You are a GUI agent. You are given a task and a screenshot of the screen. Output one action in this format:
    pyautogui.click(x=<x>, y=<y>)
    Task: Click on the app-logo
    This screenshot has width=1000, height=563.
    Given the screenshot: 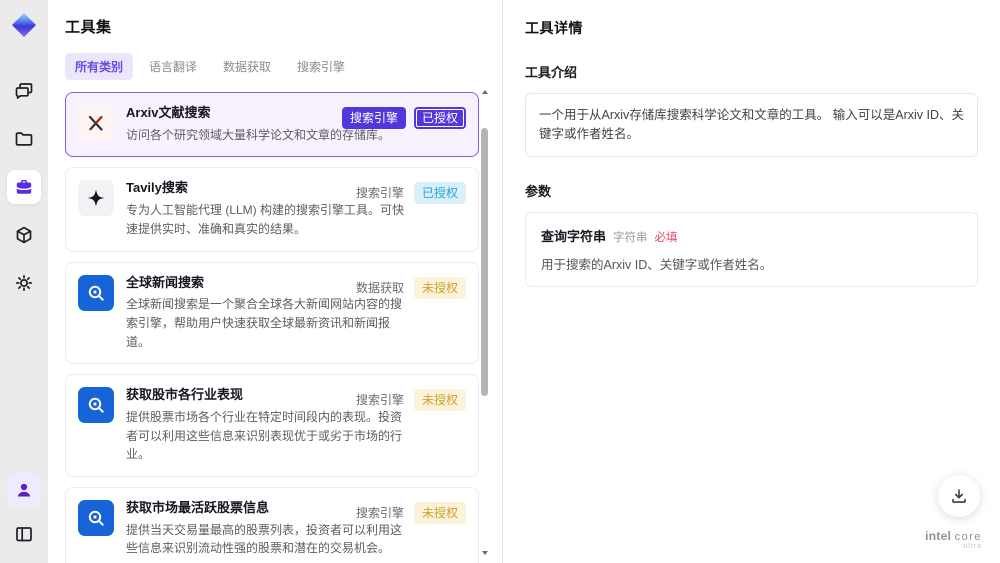 What is the action you would take?
    pyautogui.click(x=24, y=25)
    